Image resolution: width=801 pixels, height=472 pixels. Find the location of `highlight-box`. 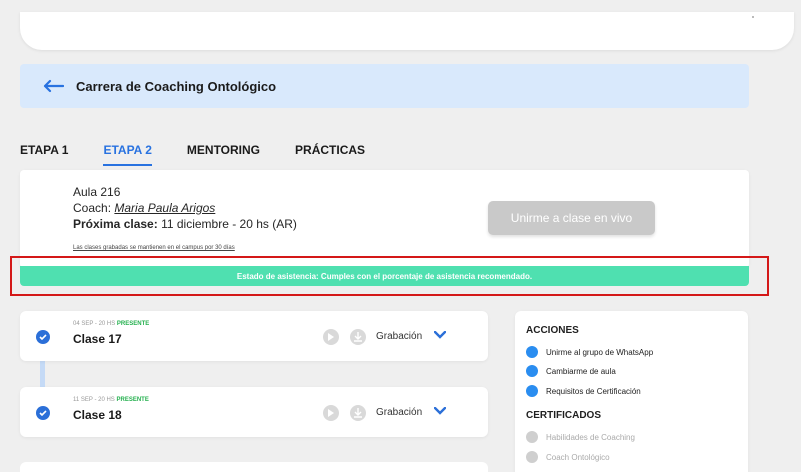

highlight-box is located at coordinates (389, 276).